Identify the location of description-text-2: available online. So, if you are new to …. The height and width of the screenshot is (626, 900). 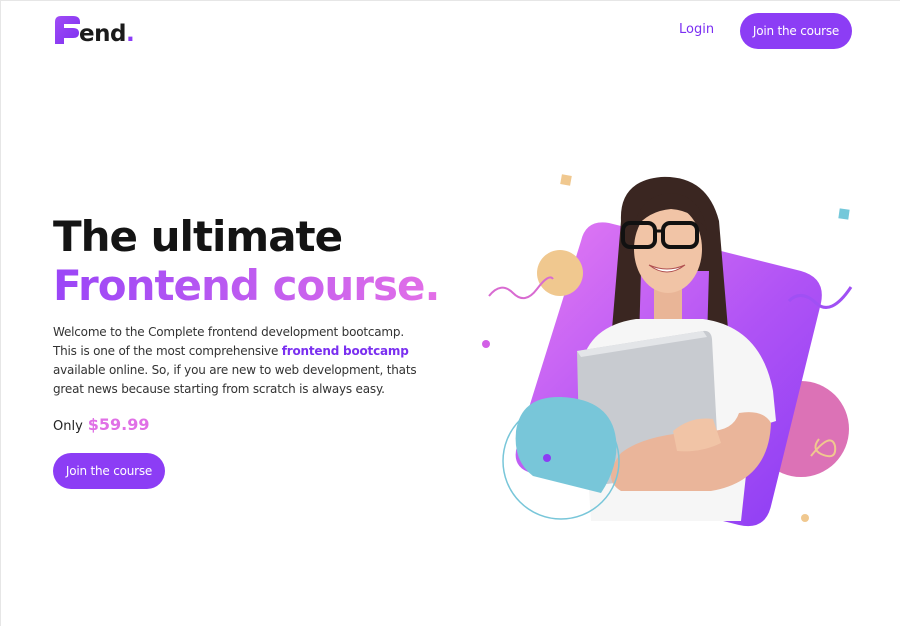
(235, 379).